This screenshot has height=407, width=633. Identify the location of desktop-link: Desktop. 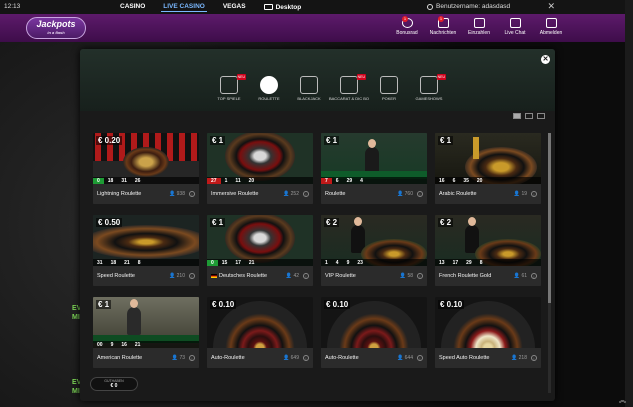
(283, 7).